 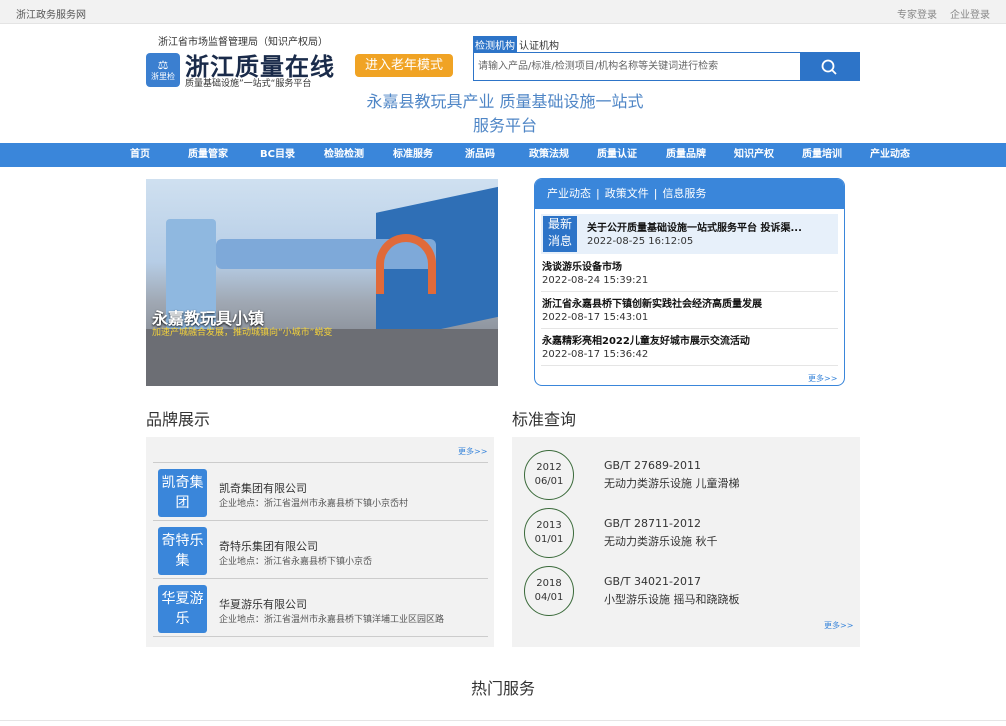 I want to click on standard-item: 2012 06/01 GB/T 27689-2011 无动力类游乐设施 儿童滑梯, so click(x=689, y=476).